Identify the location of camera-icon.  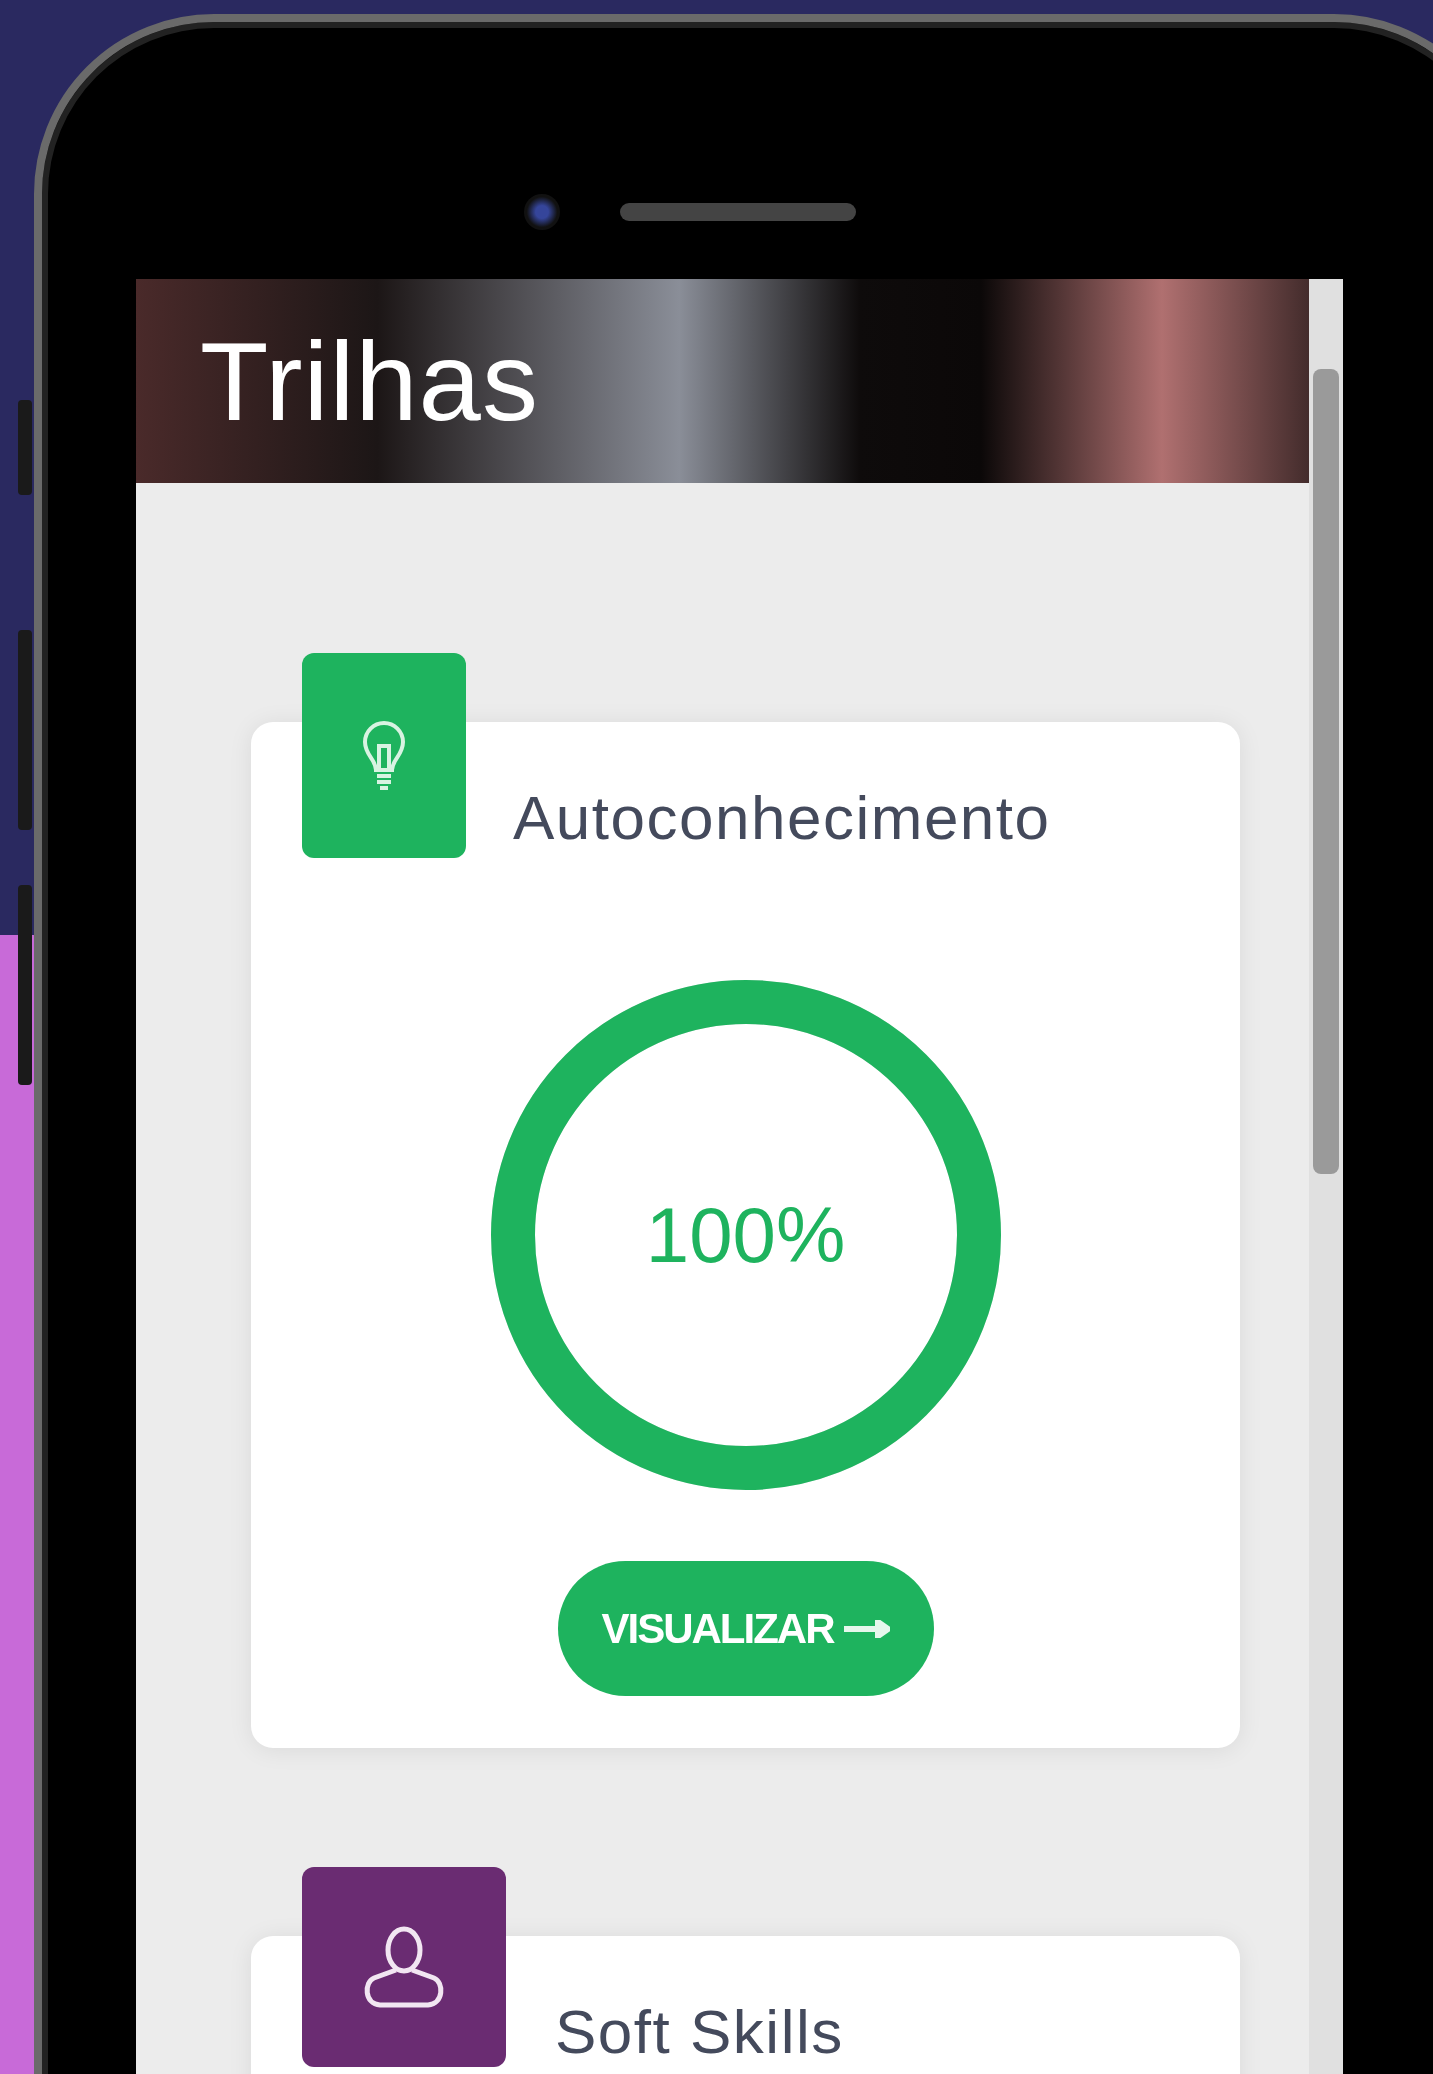
(542, 212).